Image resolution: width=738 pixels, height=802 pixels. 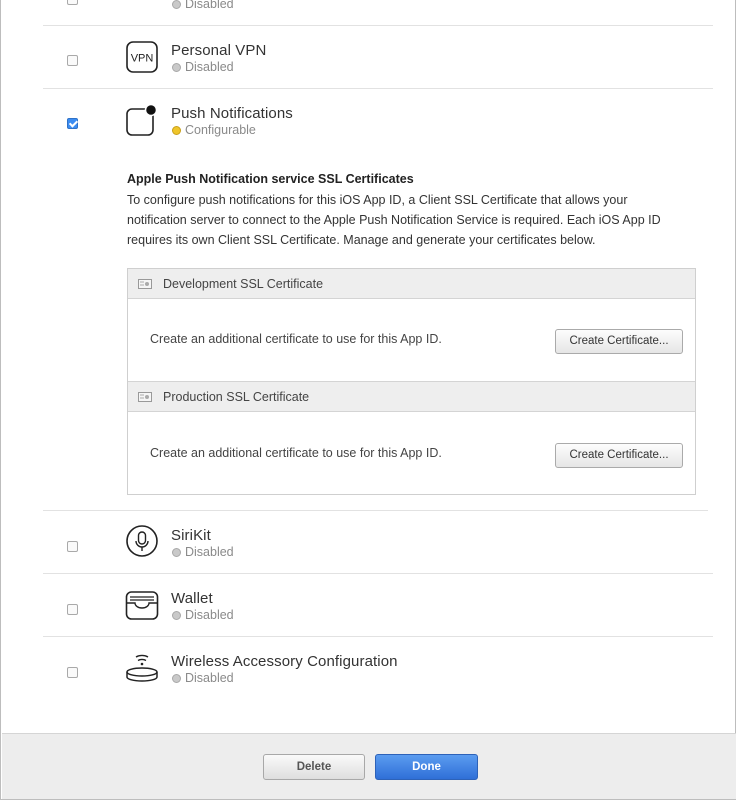 I want to click on development-cert-title: Development SSL Certificate, so click(x=243, y=284).